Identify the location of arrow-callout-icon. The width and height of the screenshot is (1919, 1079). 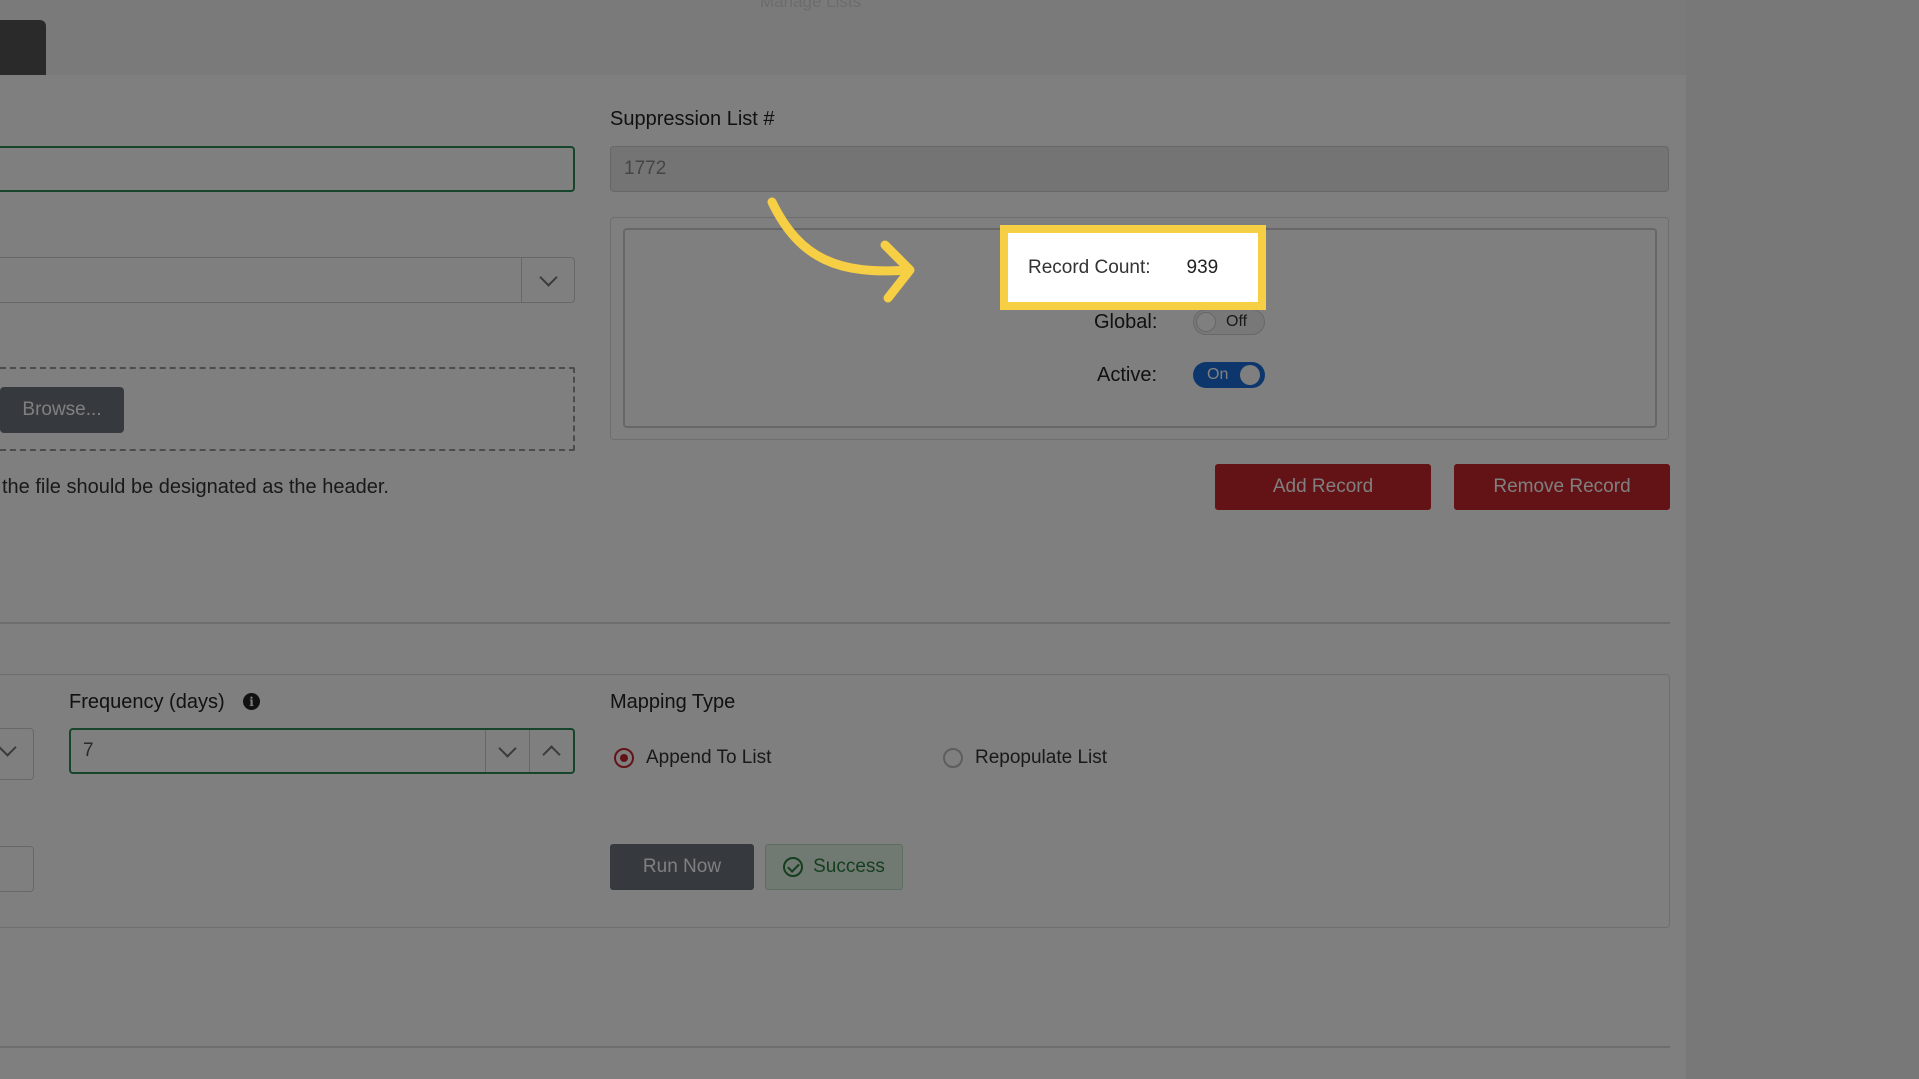
(841, 250).